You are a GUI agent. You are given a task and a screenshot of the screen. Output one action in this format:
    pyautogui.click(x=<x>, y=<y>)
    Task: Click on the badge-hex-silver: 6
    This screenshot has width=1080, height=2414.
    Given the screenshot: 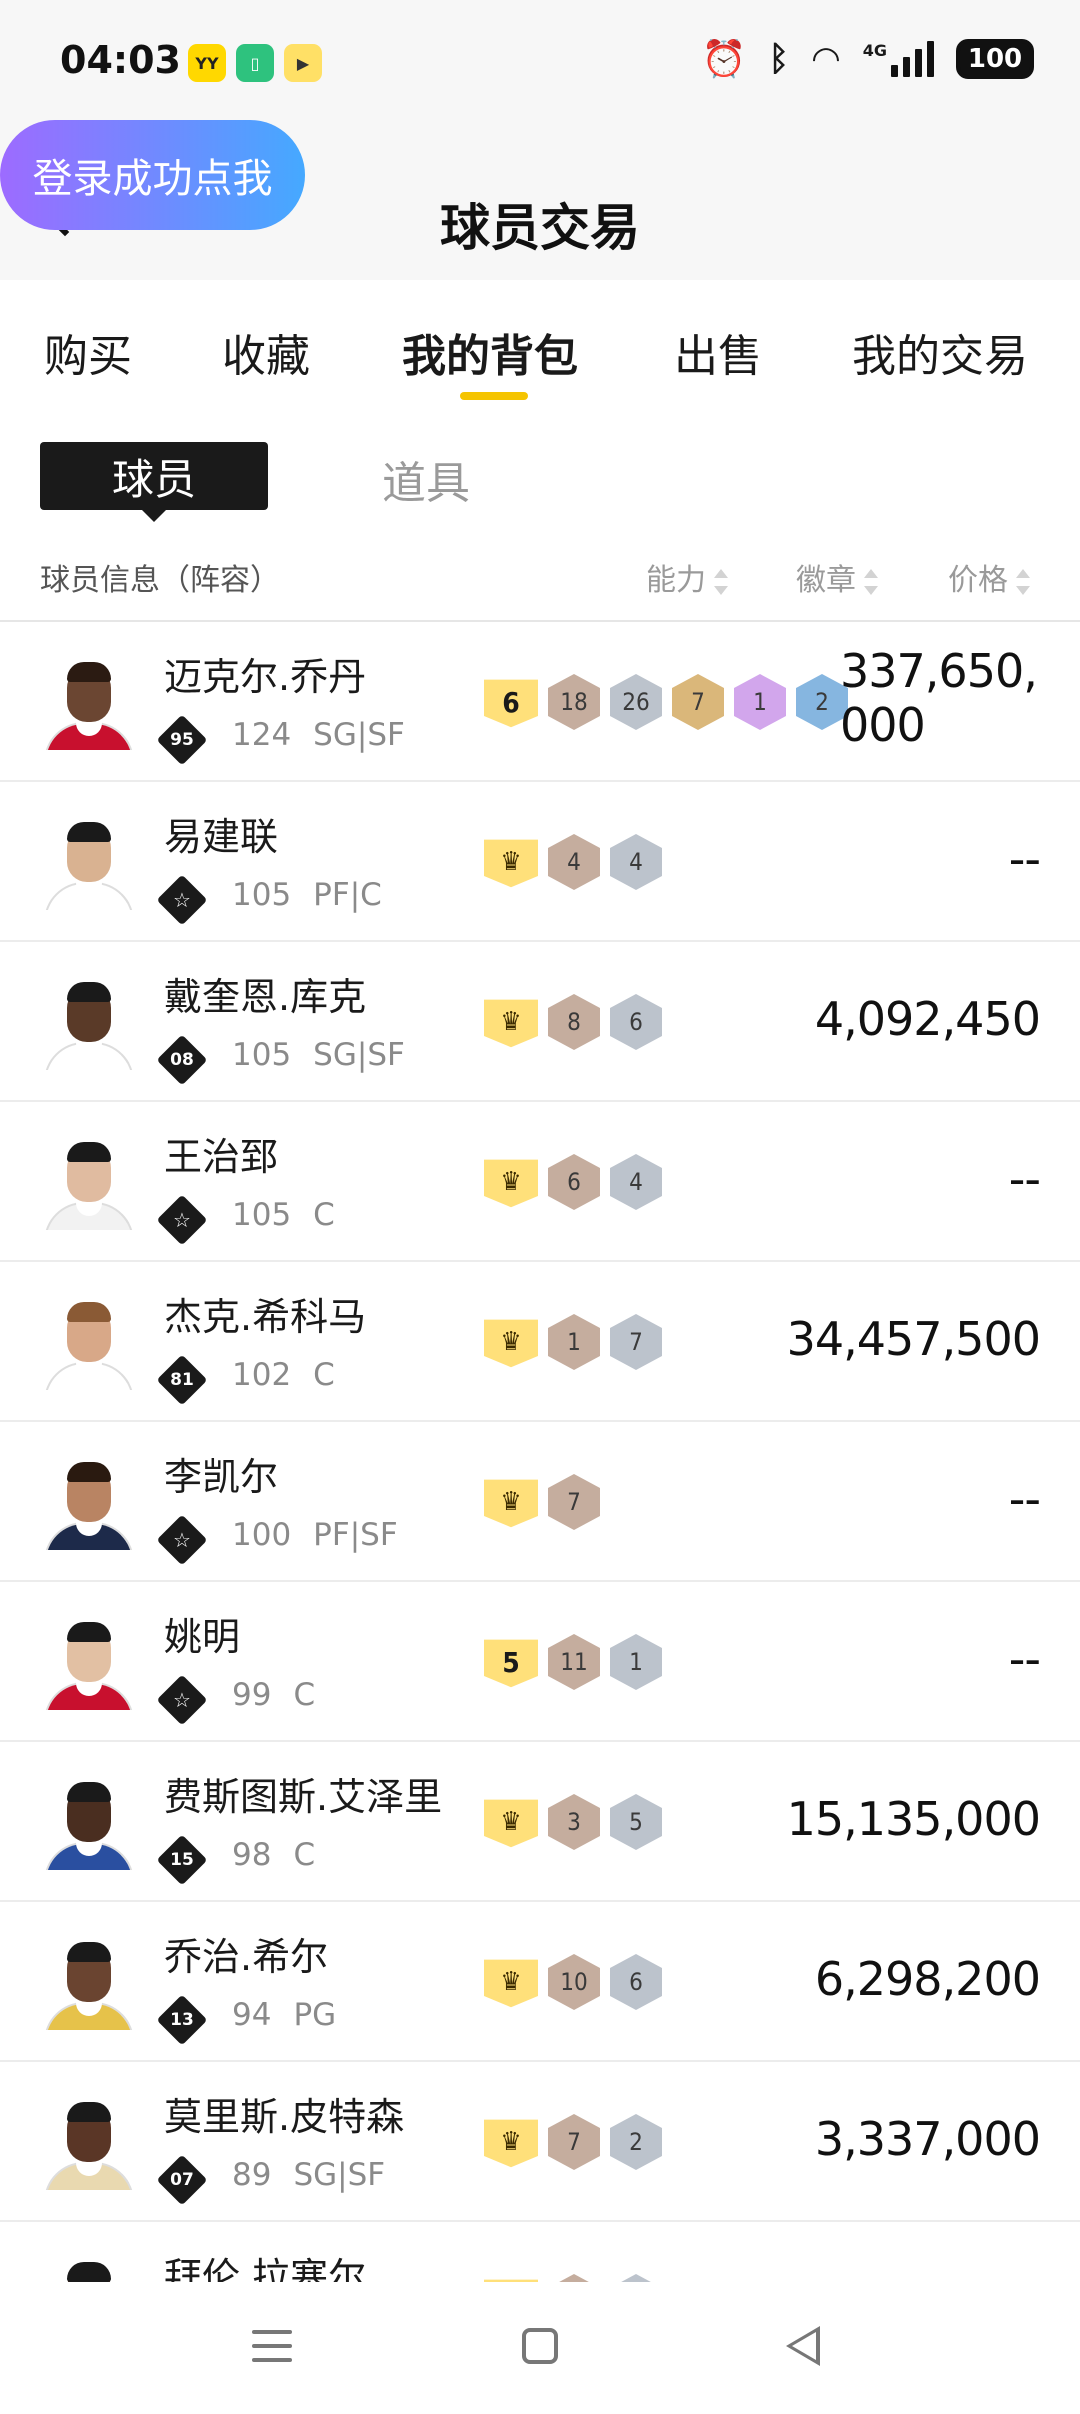 What is the action you would take?
    pyautogui.click(x=636, y=1982)
    